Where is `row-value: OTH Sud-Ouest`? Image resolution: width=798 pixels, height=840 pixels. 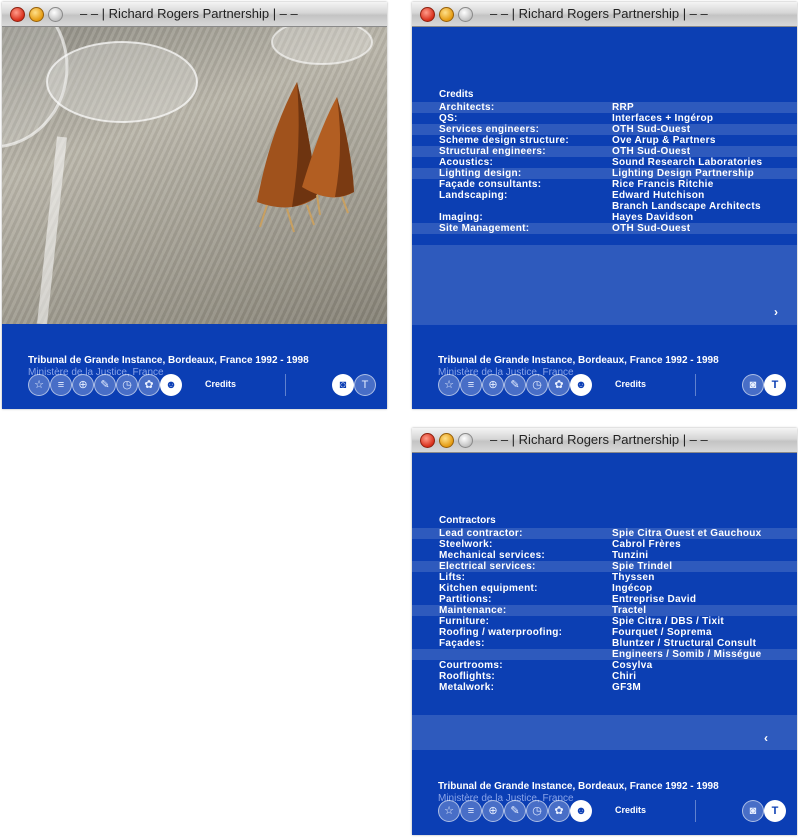 row-value: OTH Sud-Ouest is located at coordinates (651, 228).